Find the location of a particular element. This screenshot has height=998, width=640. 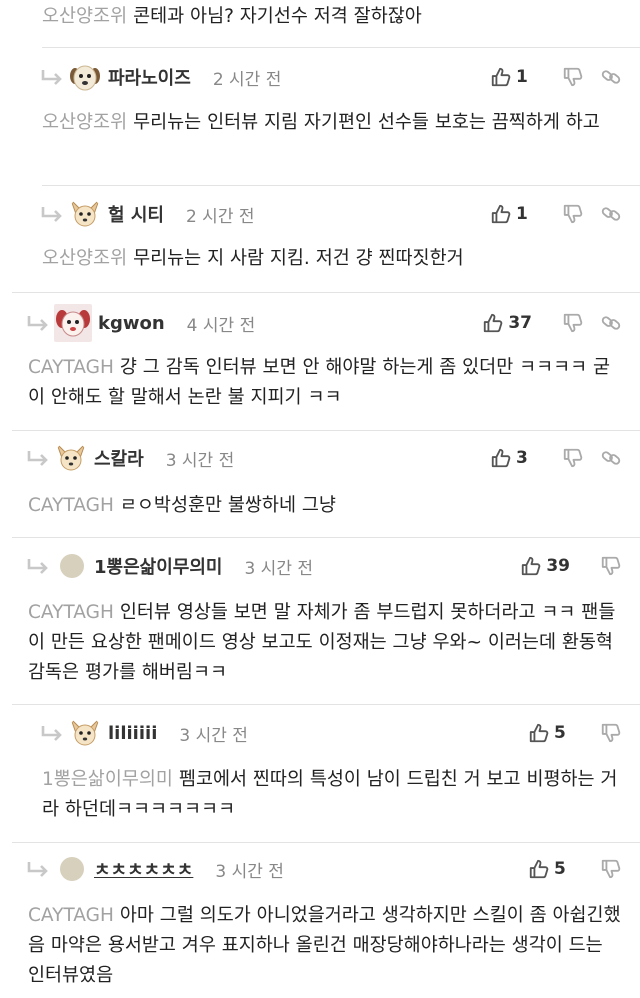

comment-header: ㅊㅊㅊㅊㅊㅊ 3 시간 전 is located at coordinates (155, 869).